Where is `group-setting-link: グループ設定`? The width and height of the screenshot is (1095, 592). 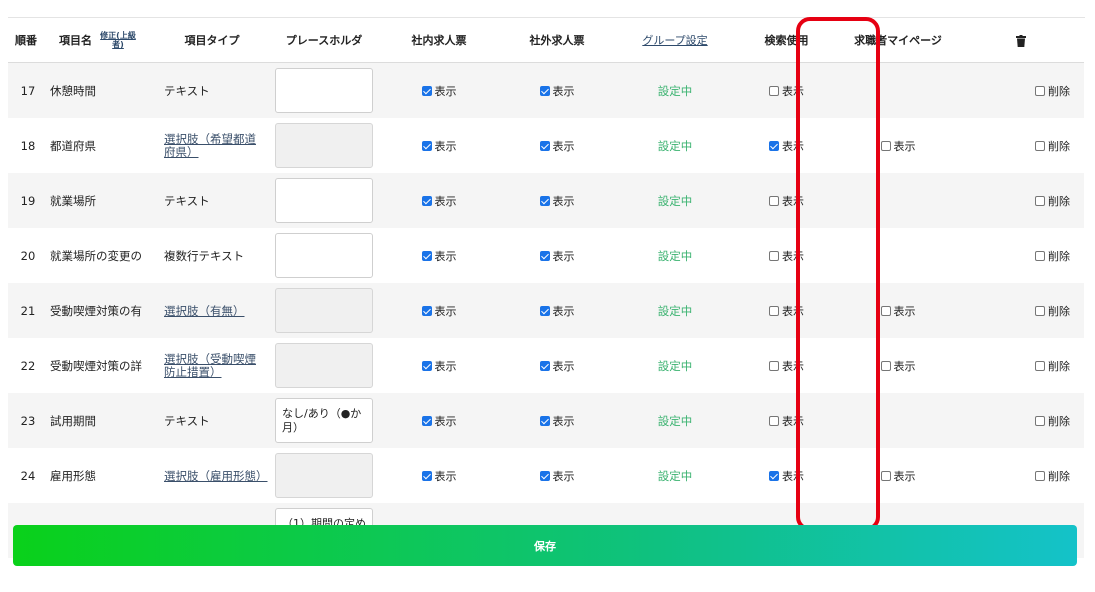 group-setting-link: グループ設定 is located at coordinates (674, 40).